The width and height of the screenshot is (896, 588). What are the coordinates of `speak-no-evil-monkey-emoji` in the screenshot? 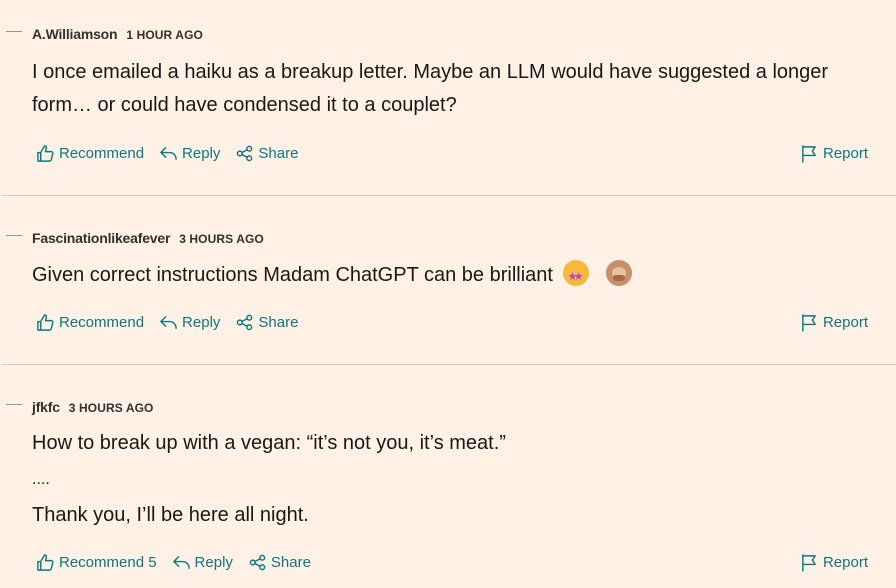 It's located at (619, 273).